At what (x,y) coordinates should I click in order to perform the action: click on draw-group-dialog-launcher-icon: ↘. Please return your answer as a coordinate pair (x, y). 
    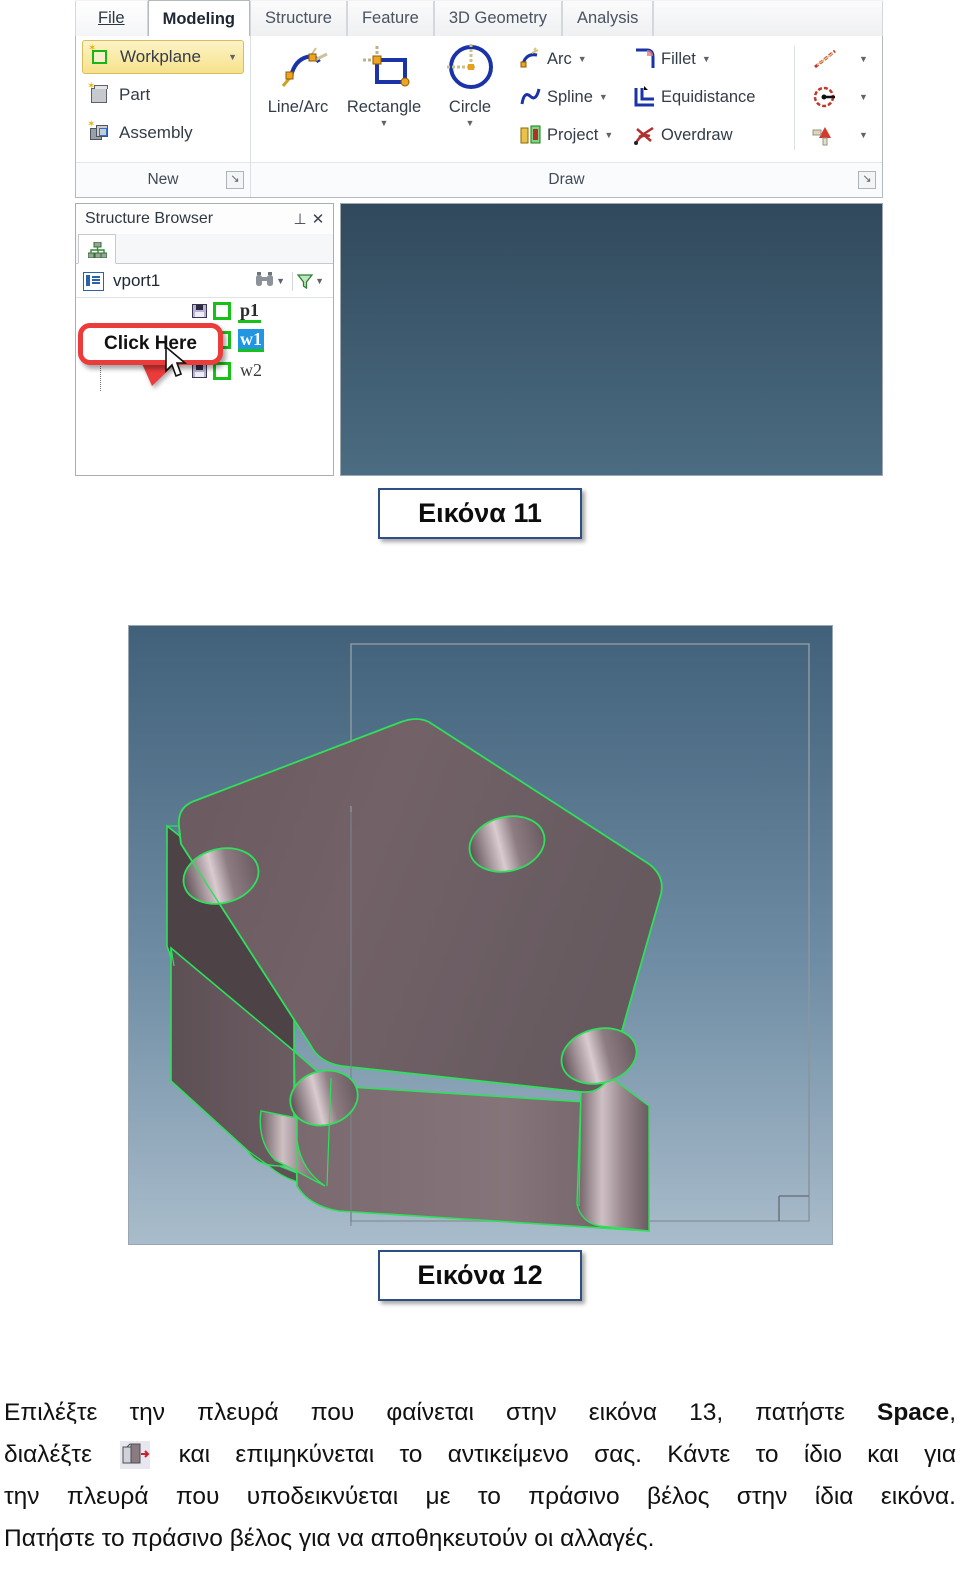
    Looking at the image, I should click on (867, 180).